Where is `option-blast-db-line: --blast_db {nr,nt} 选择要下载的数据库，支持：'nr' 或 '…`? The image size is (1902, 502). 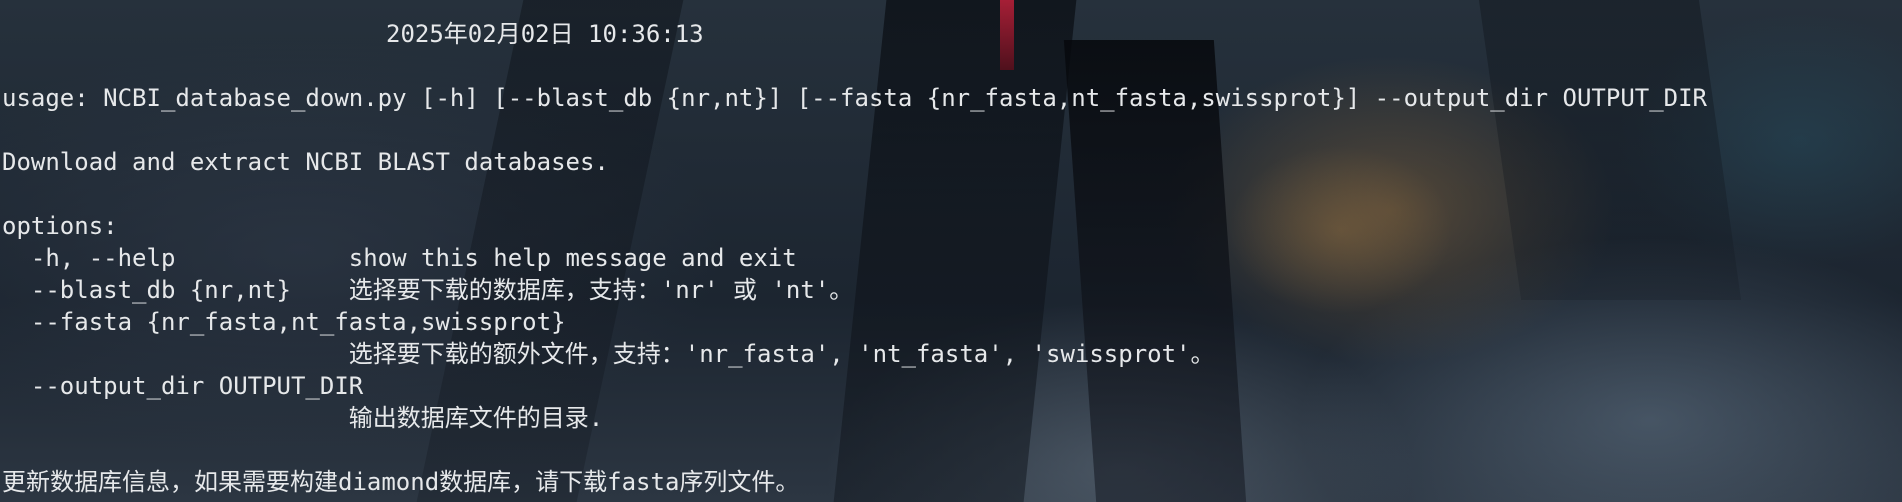
option-blast-db-line: --blast_db {nr,nt} 选择要下载的数据库，支持：'nr' 或 '… is located at coordinates (428, 290).